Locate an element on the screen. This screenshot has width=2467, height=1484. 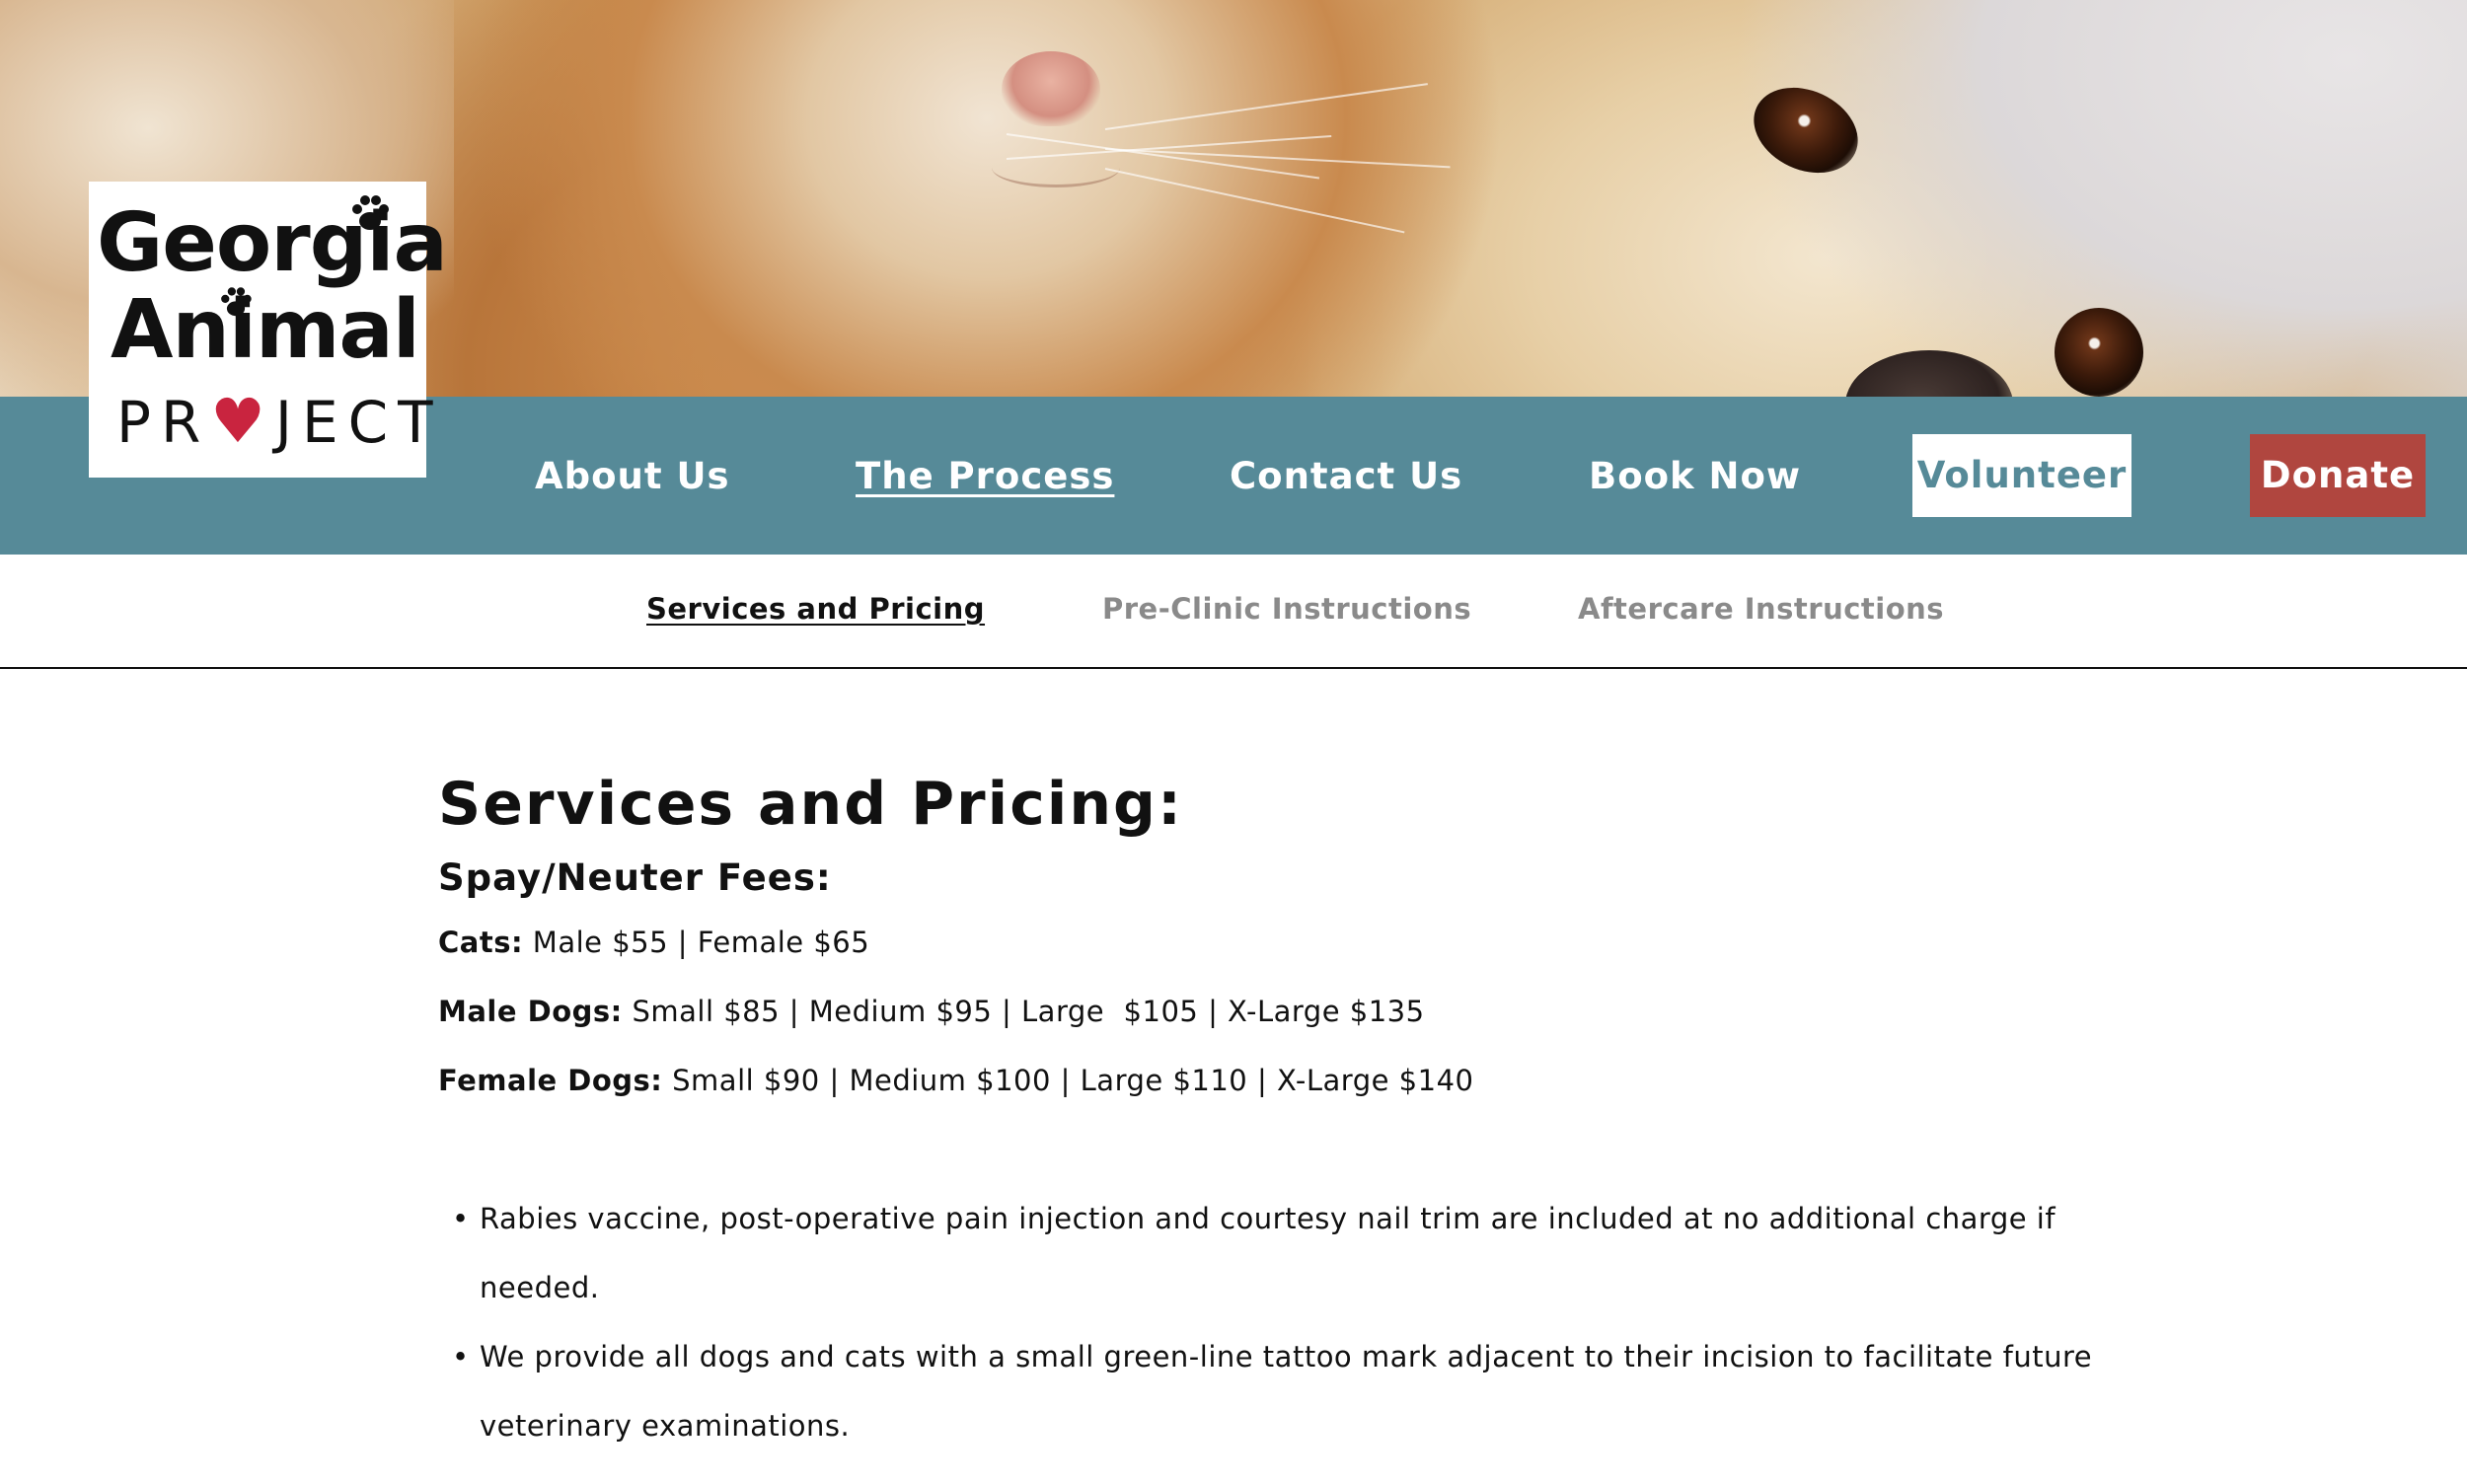
nav-contact-us: Contact Us is located at coordinates (1346, 476).